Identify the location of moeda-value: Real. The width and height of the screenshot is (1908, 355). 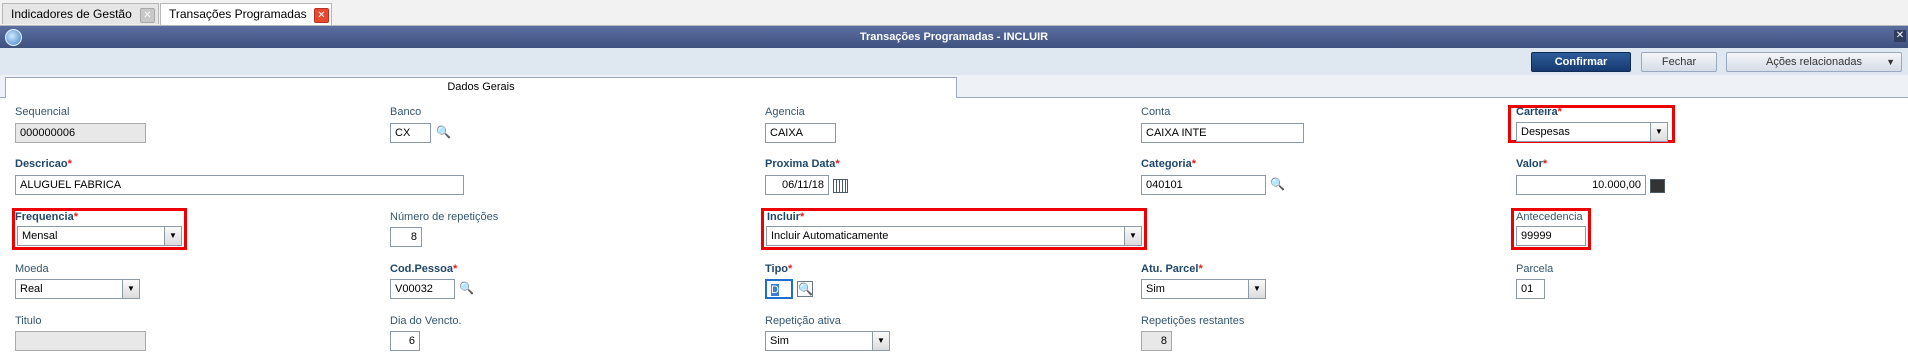
(31, 289).